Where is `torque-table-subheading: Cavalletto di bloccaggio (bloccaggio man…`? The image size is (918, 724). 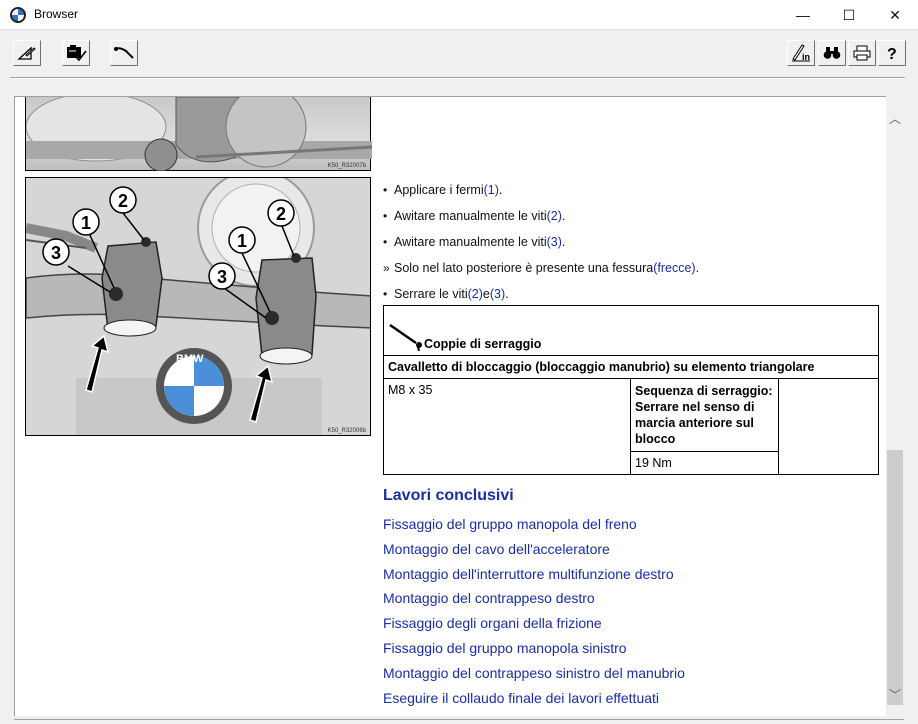
torque-table-subheading: Cavalletto di bloccaggio (bloccaggio man… is located at coordinates (631, 367).